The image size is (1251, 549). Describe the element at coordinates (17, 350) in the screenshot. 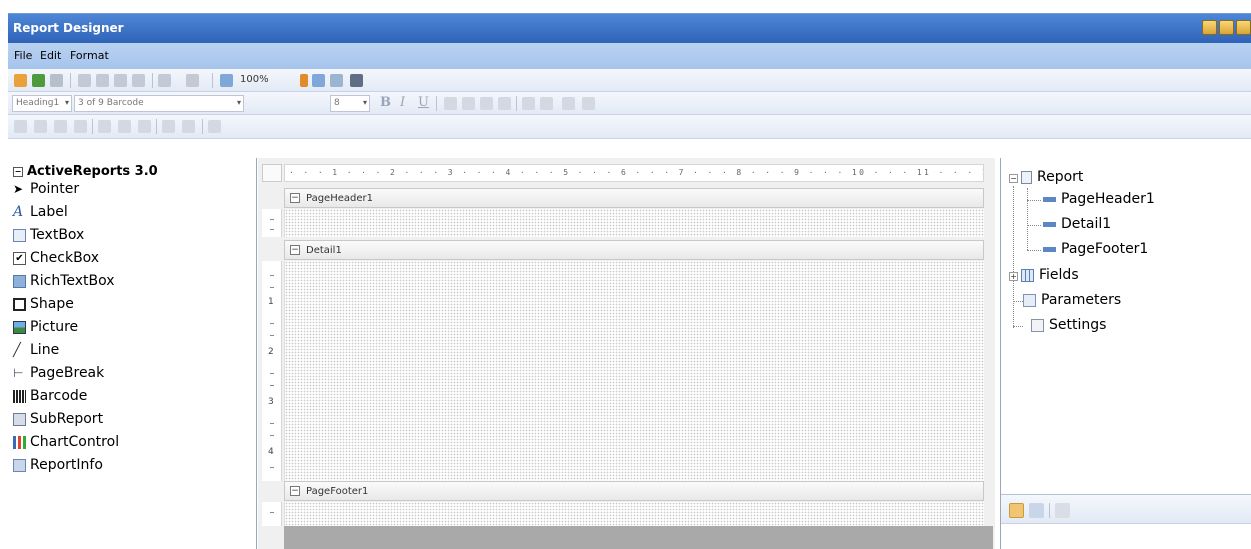

I see `line-icon: ╱` at that location.